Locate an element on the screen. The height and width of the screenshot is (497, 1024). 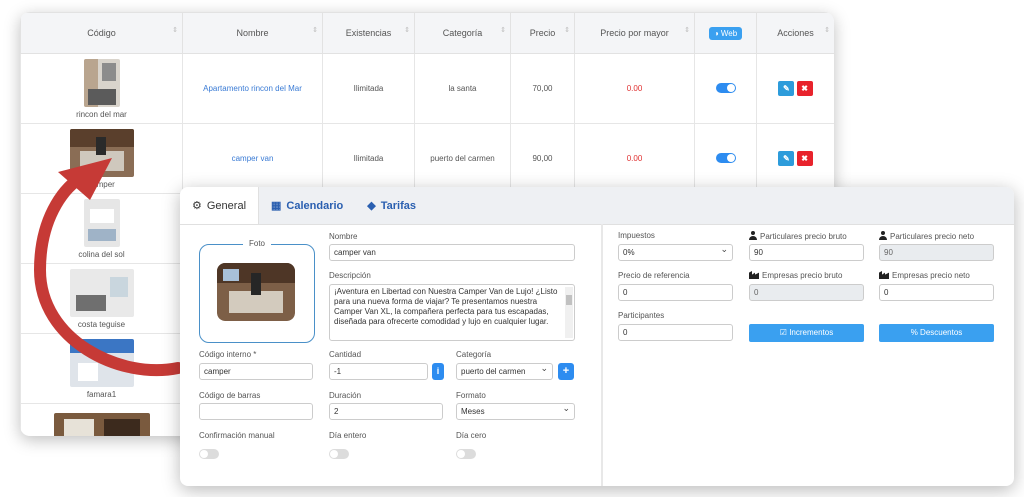
dia-cero-label: Día cero is located at coordinates (471, 435).